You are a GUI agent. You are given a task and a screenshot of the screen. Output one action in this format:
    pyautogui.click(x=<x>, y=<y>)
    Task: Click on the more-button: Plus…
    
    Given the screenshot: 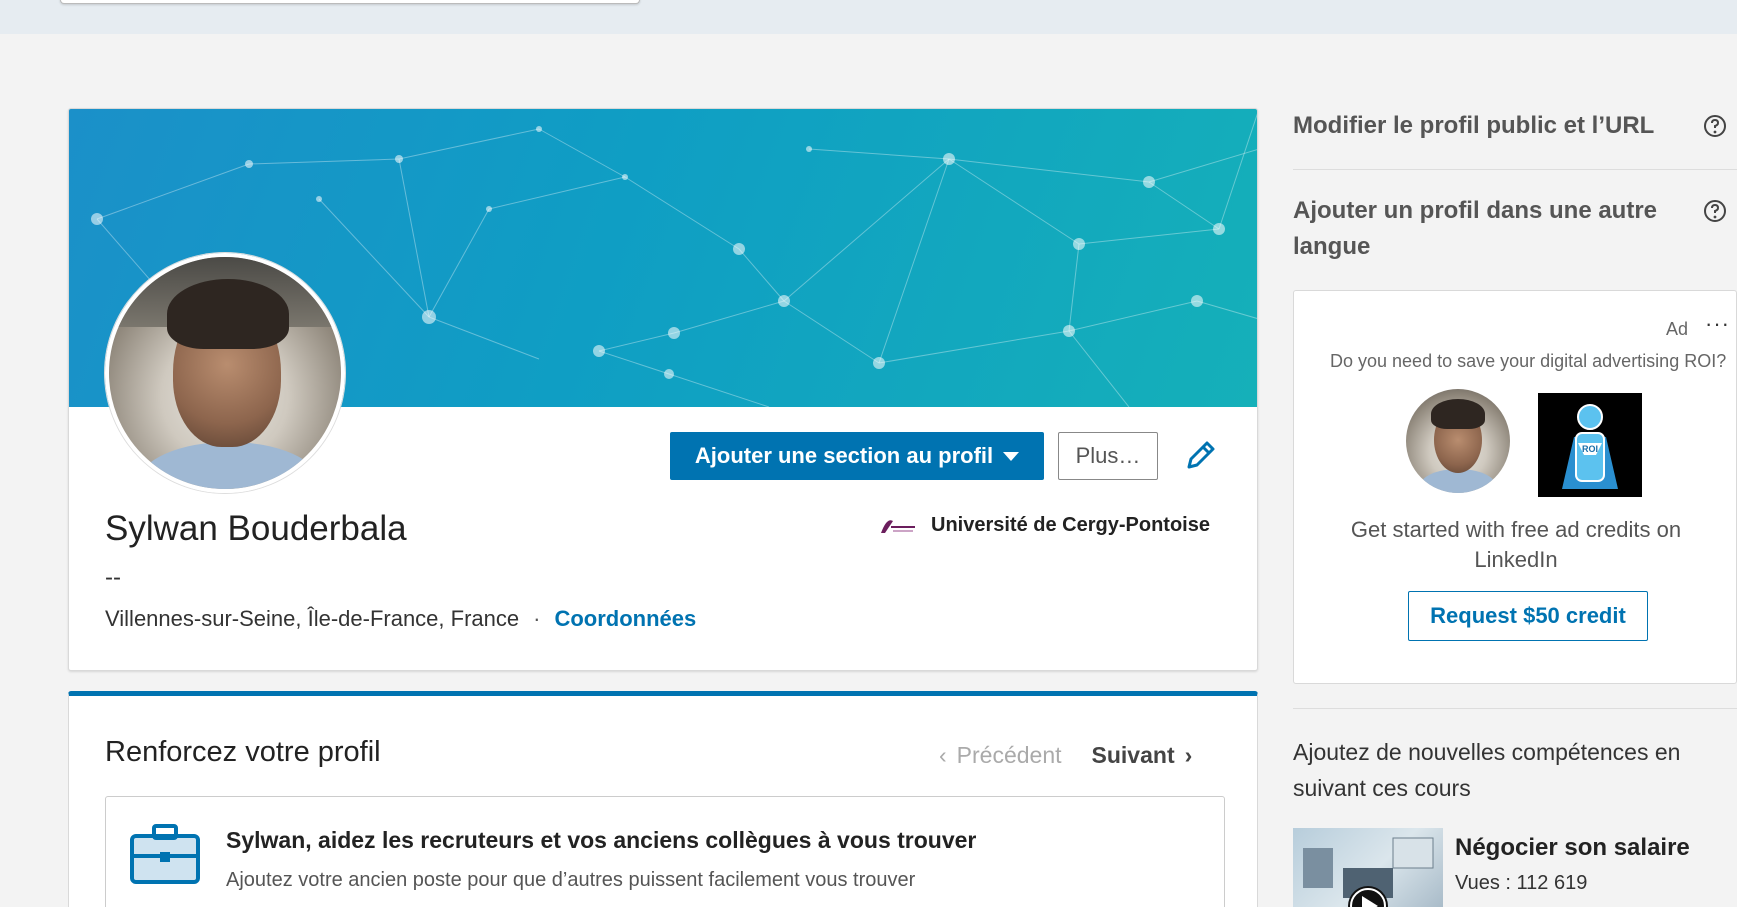 What is the action you would take?
    pyautogui.click(x=1108, y=456)
    